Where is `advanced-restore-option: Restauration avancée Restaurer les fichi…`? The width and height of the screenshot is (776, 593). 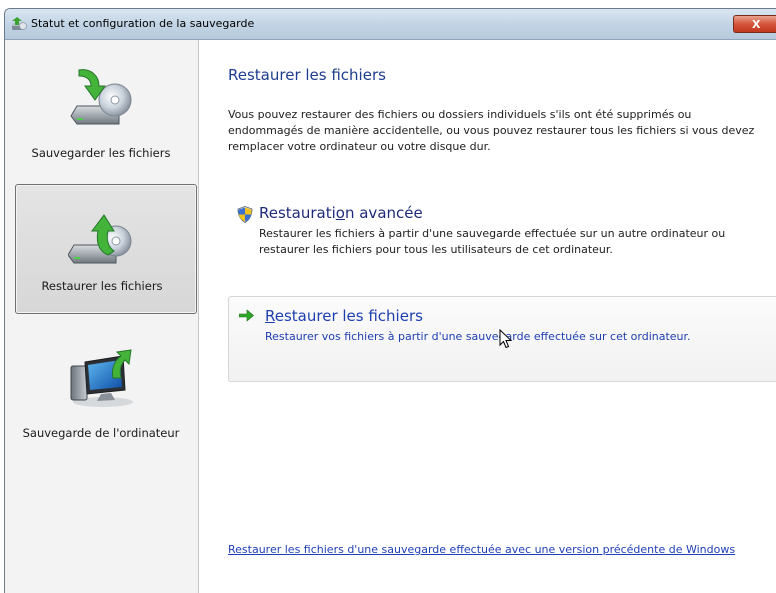 advanced-restore-option: Restauration avancée Restaurer les fichi… is located at coordinates (502, 239).